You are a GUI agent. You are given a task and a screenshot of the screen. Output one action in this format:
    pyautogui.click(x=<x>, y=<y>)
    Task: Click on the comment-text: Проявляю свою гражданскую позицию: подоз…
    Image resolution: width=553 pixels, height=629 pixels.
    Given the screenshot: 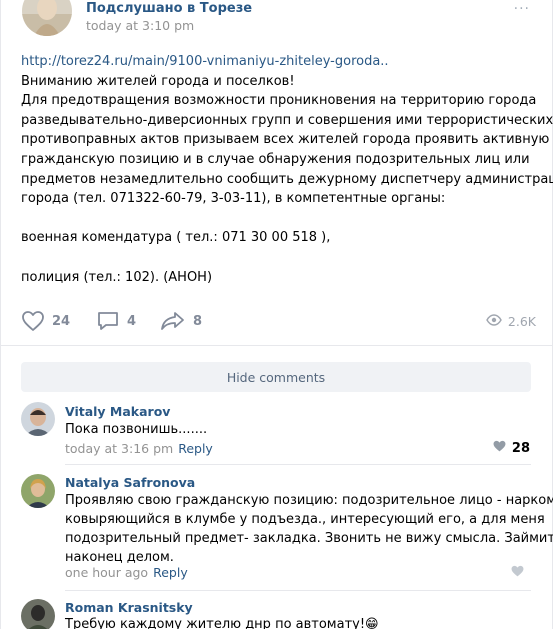 What is the action you would take?
    pyautogui.click(x=309, y=529)
    